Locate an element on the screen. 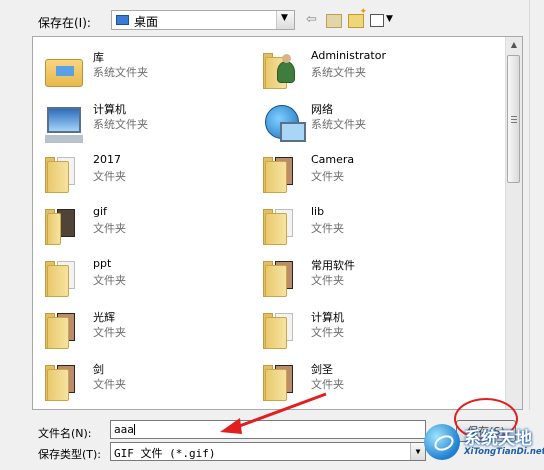  list-item: Administrator 系统文件夹 is located at coordinates (355, 68).